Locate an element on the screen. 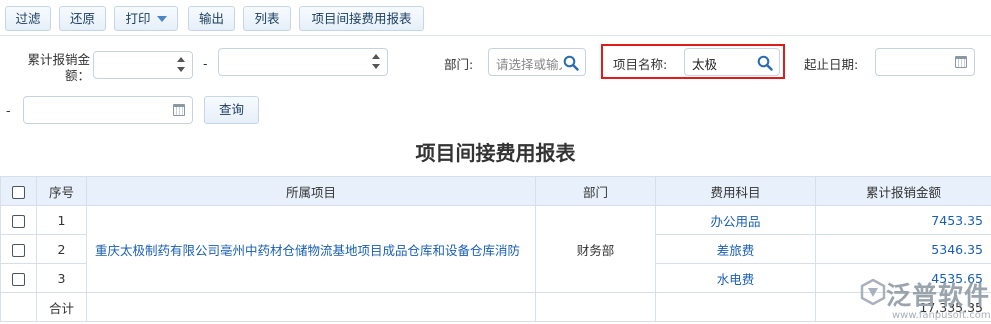  amount-cell: 5346.35 is located at coordinates (903, 249).